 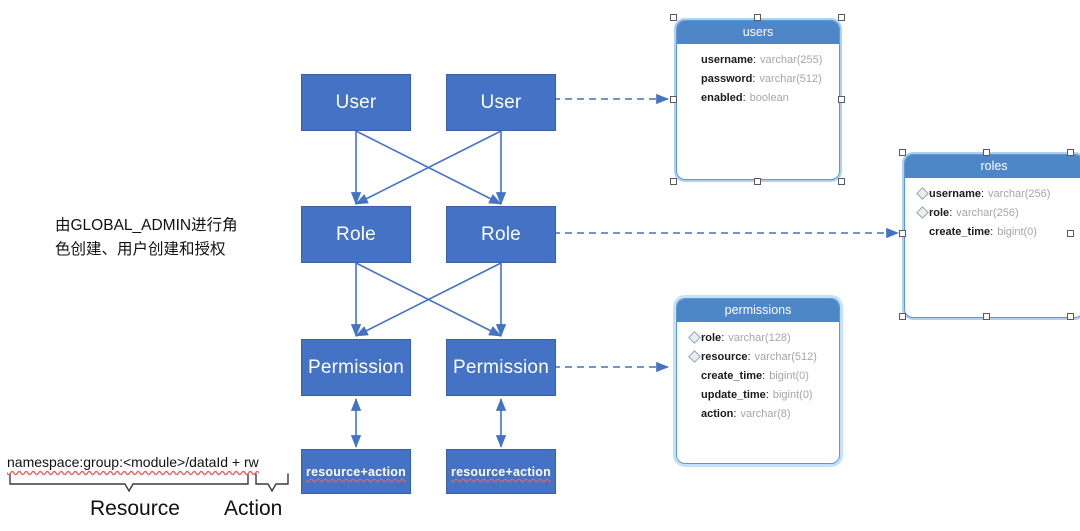 I want to click on flow-node-role-right: Role, so click(x=501, y=234).